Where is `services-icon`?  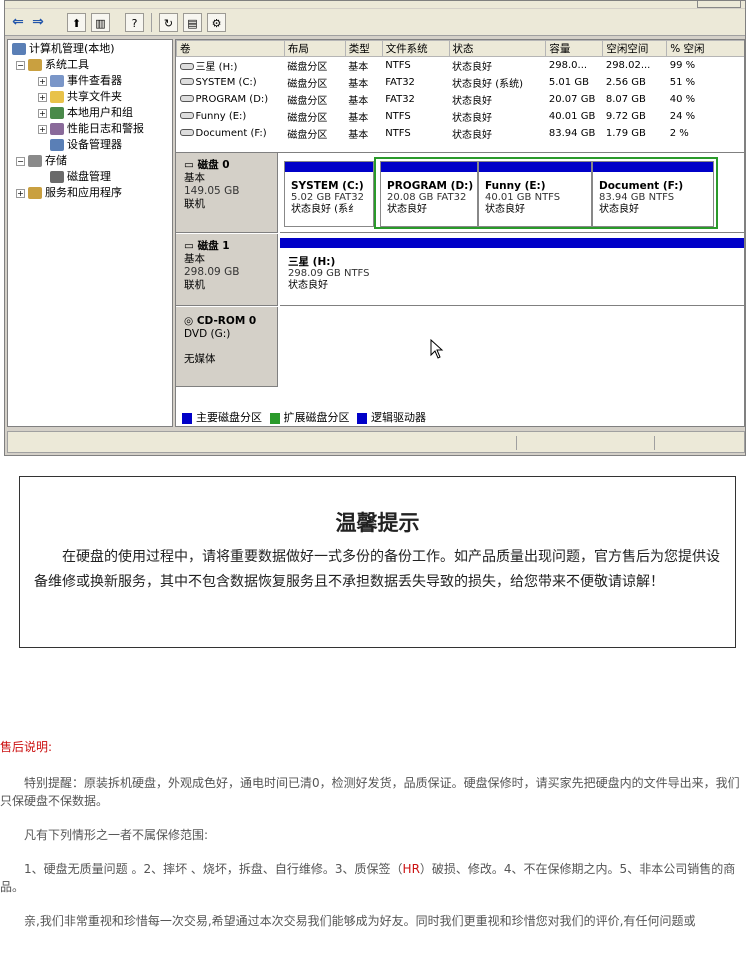 services-icon is located at coordinates (35, 193).